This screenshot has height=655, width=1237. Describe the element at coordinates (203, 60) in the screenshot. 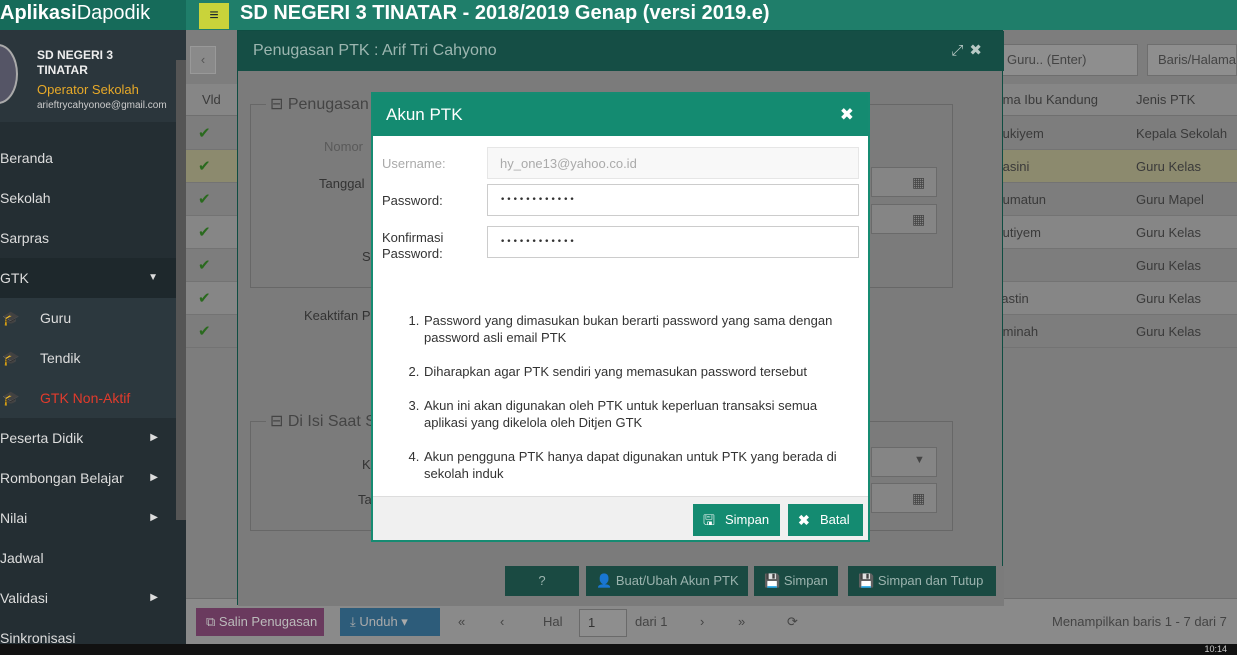

I see `chevron-left-icon: ‹` at that location.